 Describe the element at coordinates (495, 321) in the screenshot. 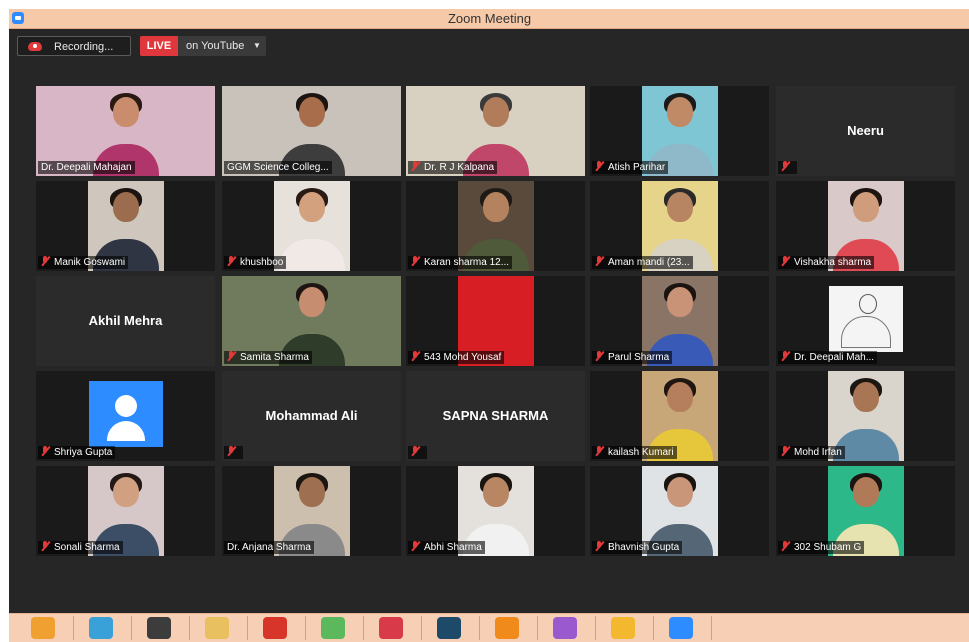

I see `participant-tile: 543 Mohd Yousaf` at that location.